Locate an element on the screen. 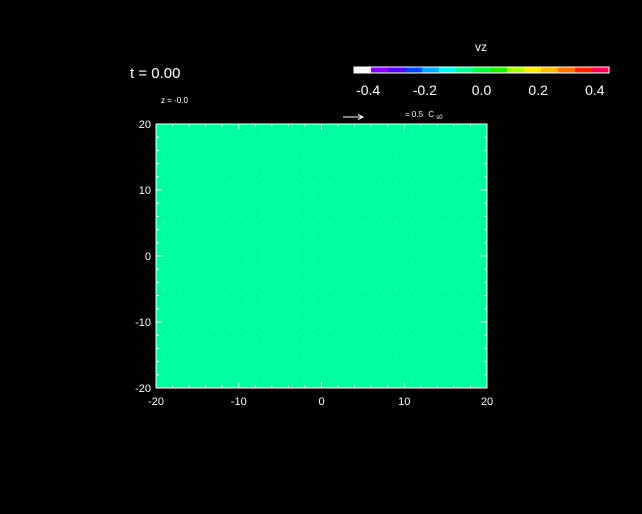 This screenshot has height=514, width=642. y-tick-label: 0 is located at coordinates (148, 257).